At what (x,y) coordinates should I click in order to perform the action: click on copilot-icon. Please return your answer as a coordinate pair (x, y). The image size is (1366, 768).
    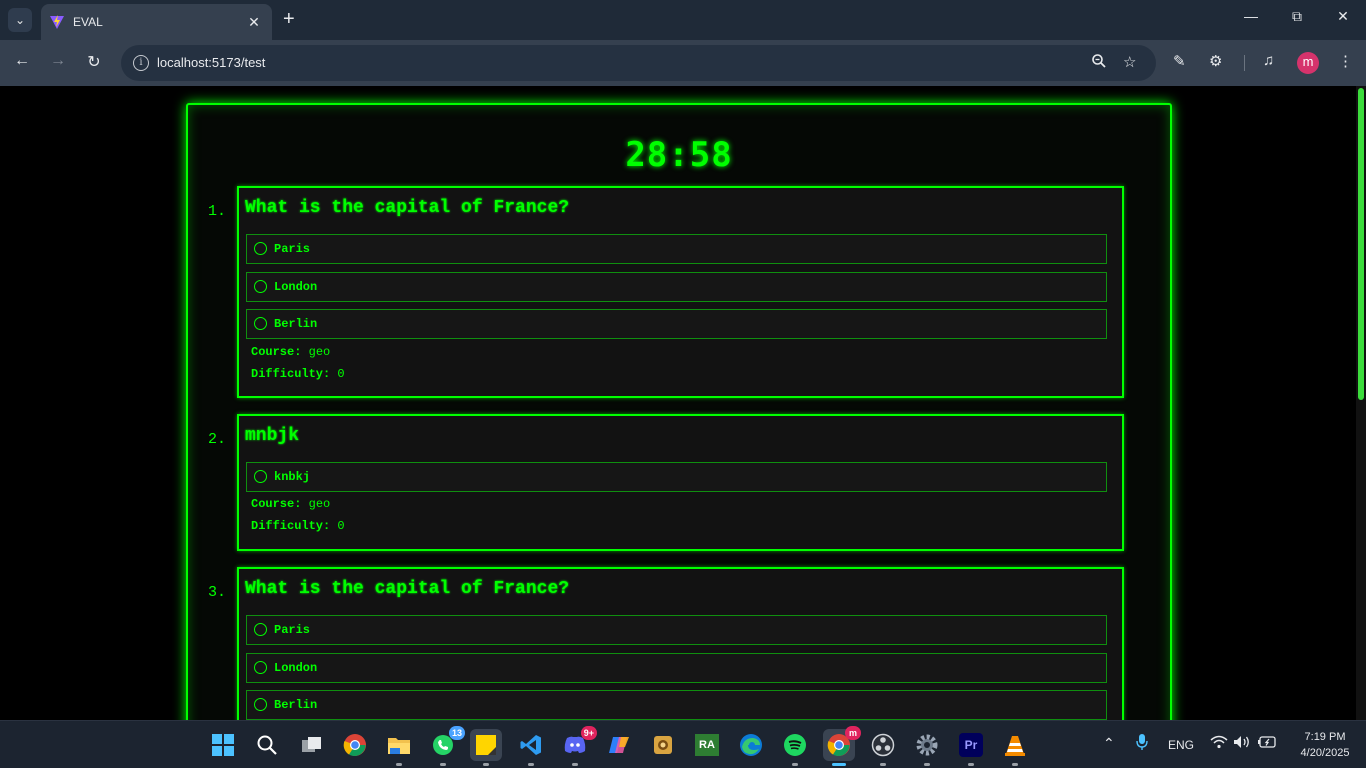
    Looking at the image, I should click on (619, 745).